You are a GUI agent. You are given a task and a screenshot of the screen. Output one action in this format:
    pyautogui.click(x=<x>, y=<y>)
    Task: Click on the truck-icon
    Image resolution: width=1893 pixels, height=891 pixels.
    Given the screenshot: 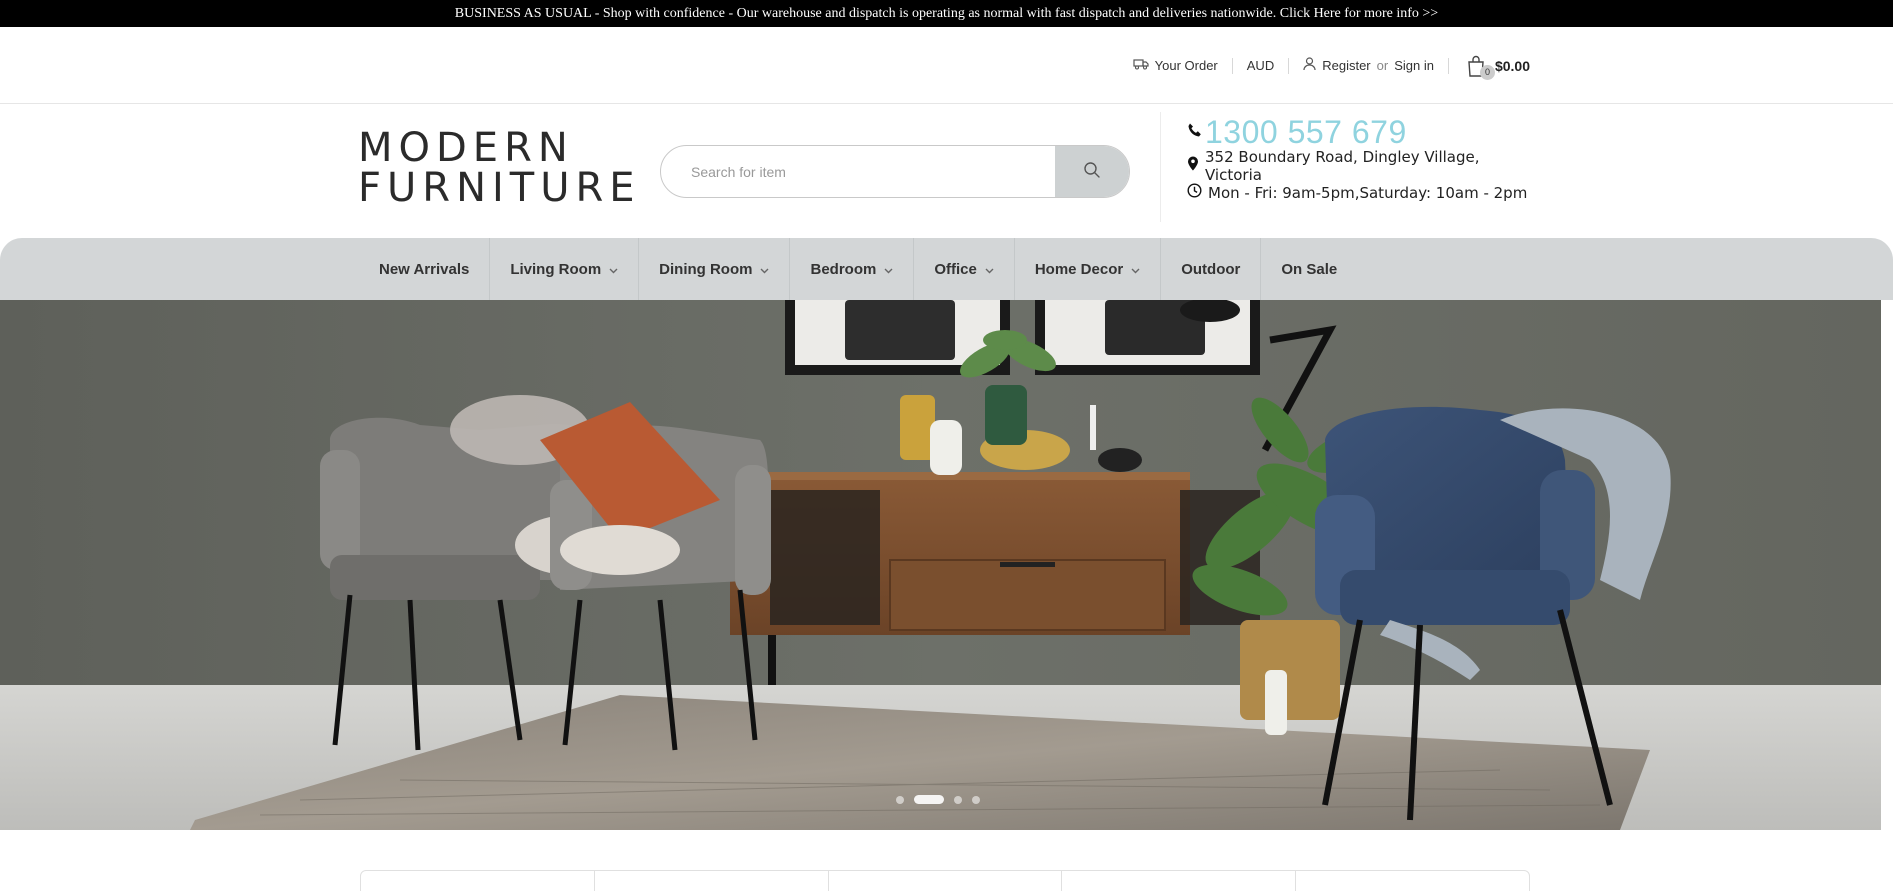 What is the action you would take?
    pyautogui.click(x=1141, y=65)
    